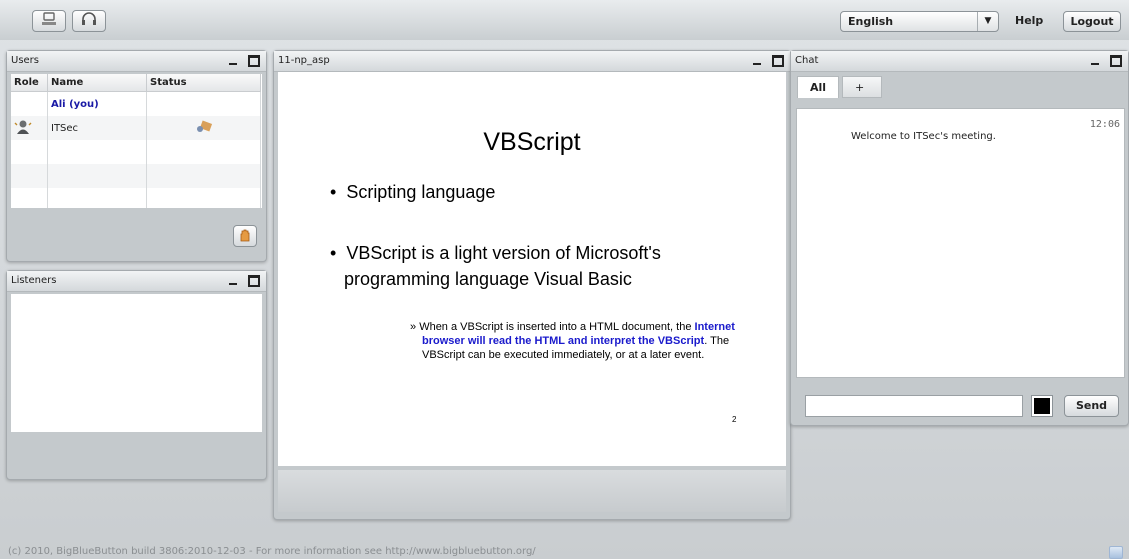 The width and height of the screenshot is (1129, 559). I want to click on listeners-panel-title: Listeners, so click(34, 280).